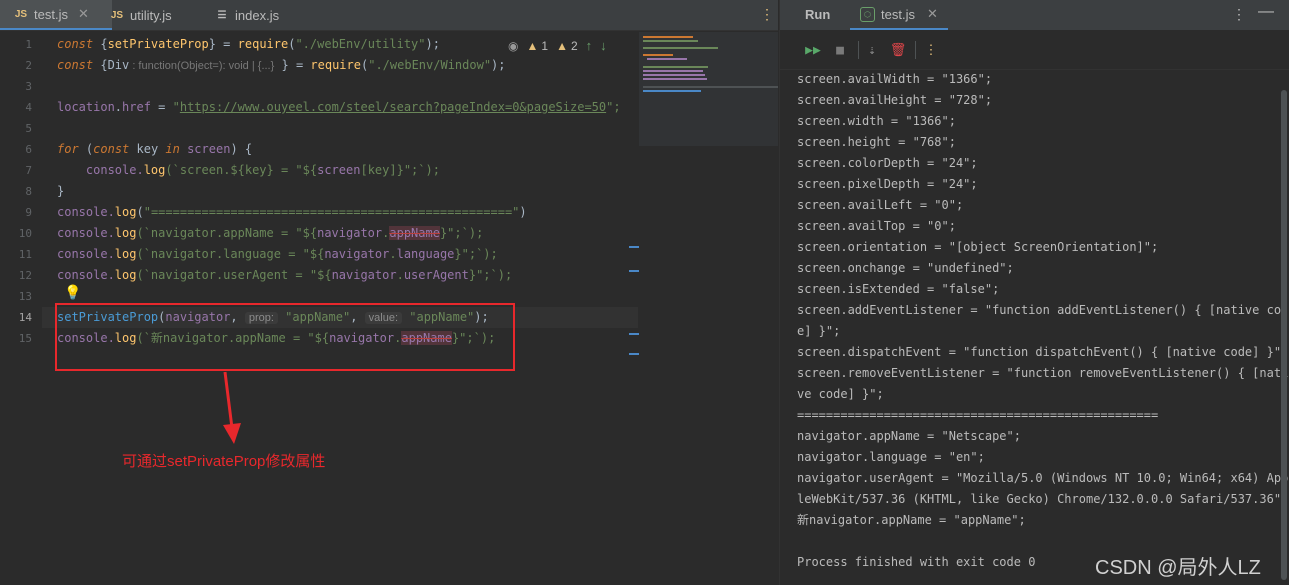  Describe the element at coordinates (532, 46) in the screenshot. I see `warning-icon: ▲` at that location.